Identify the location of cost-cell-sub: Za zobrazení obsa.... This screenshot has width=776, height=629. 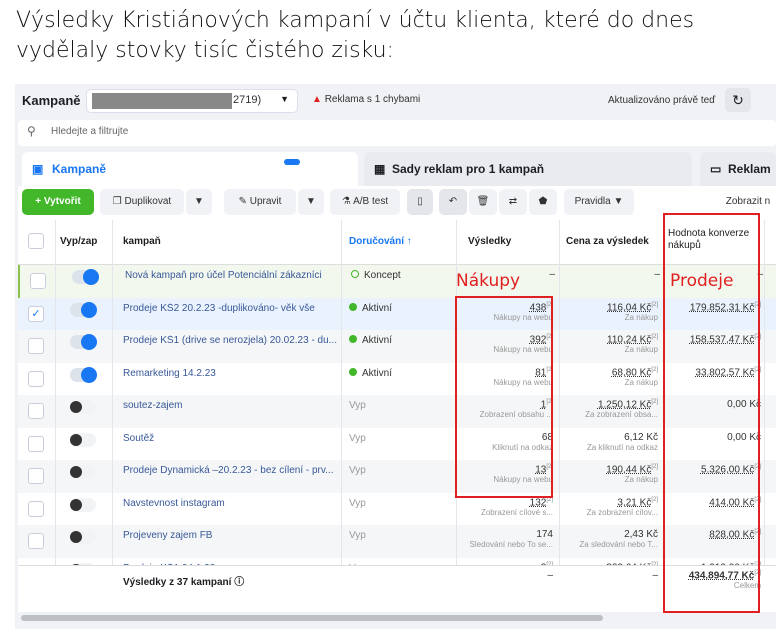
(621, 415).